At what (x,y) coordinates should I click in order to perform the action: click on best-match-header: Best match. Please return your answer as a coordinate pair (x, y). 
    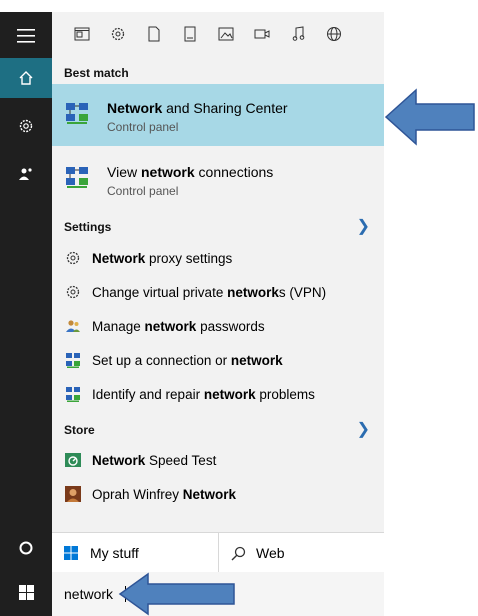
    Looking at the image, I should click on (96, 73).